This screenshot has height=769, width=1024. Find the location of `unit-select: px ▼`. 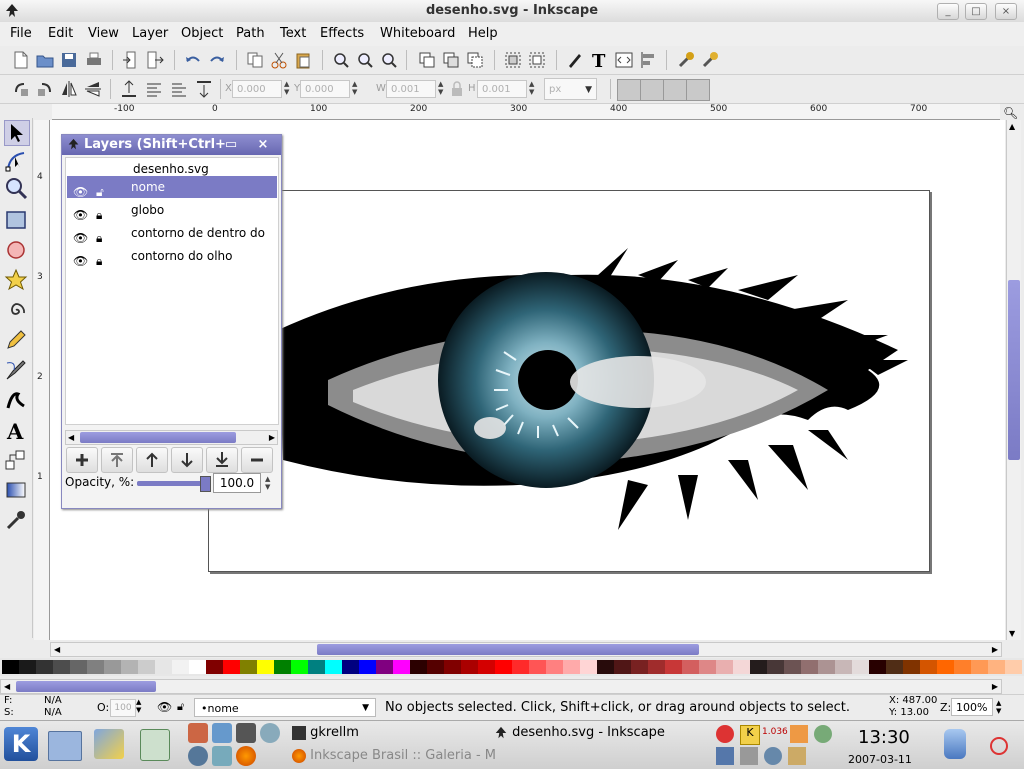

unit-select: px ▼ is located at coordinates (570, 89).